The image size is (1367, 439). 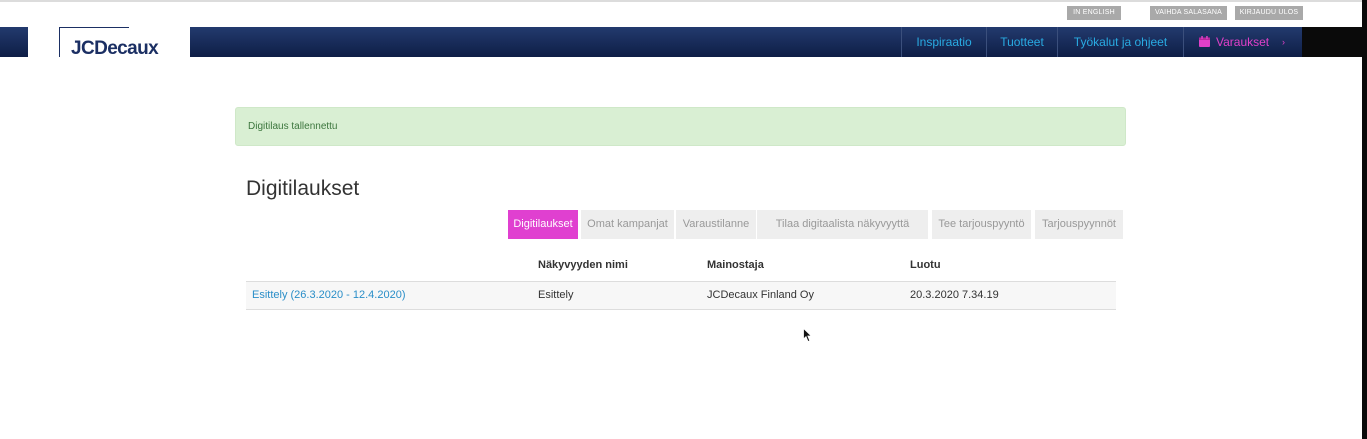 I want to click on column-header-advertiser: Mainostaja, so click(x=735, y=265).